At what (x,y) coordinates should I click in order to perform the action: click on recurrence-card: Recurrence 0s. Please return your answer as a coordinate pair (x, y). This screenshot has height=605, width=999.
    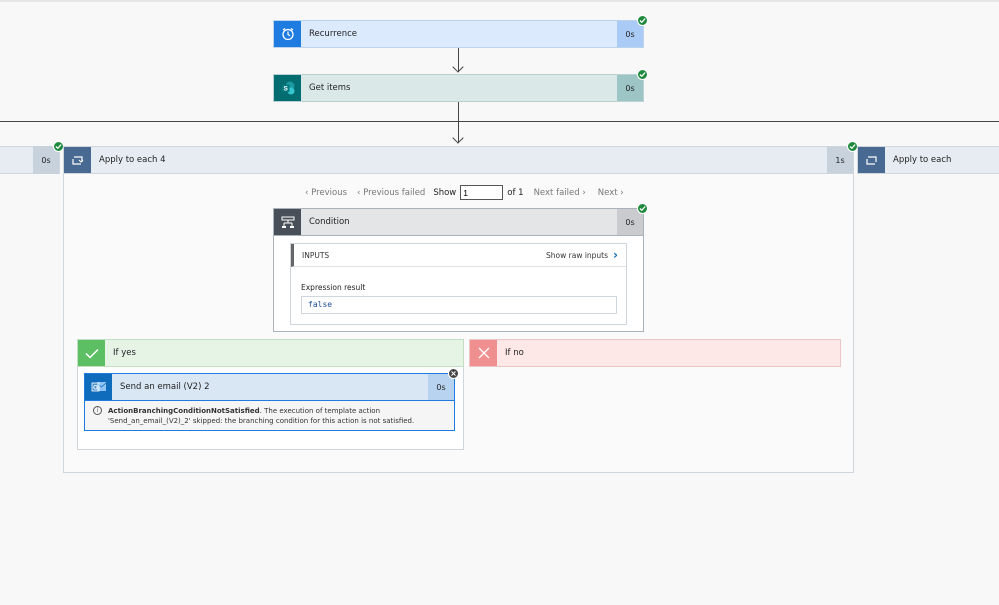
    Looking at the image, I should click on (458, 34).